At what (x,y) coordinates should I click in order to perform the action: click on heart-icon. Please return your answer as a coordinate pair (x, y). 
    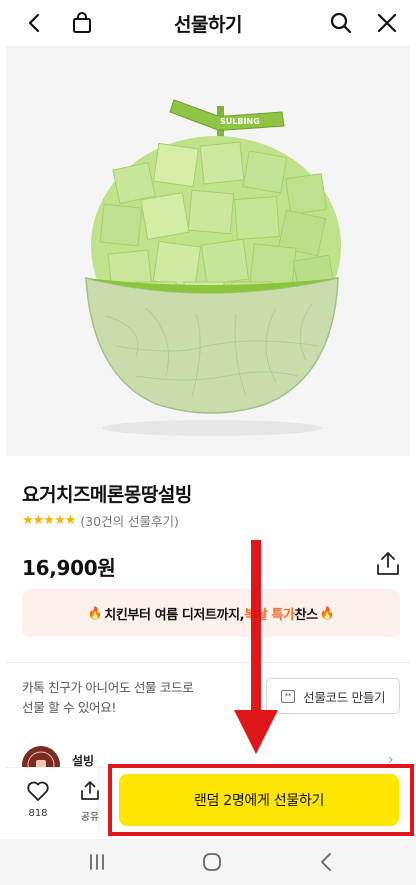
    Looking at the image, I should click on (38, 791).